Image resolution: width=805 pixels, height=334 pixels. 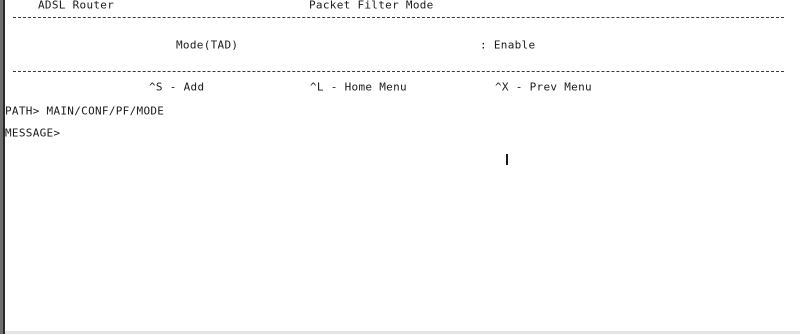 I want to click on header-divider, so click(x=398, y=17).